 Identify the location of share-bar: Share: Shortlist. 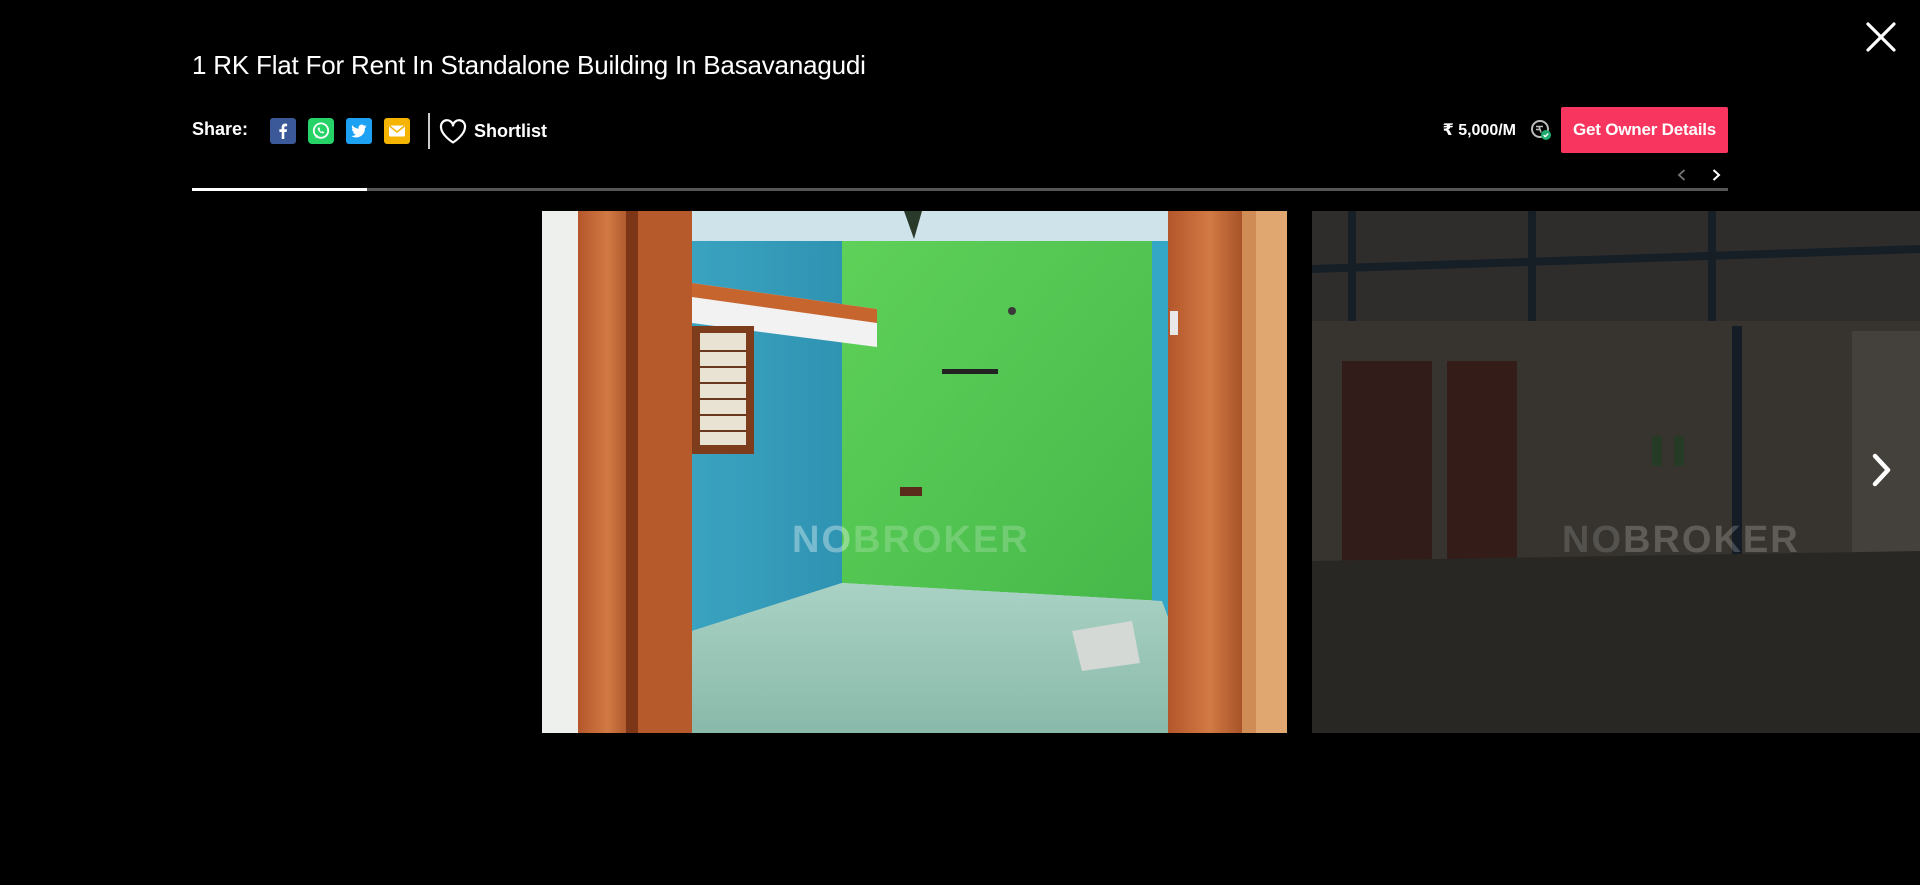
(369, 131).